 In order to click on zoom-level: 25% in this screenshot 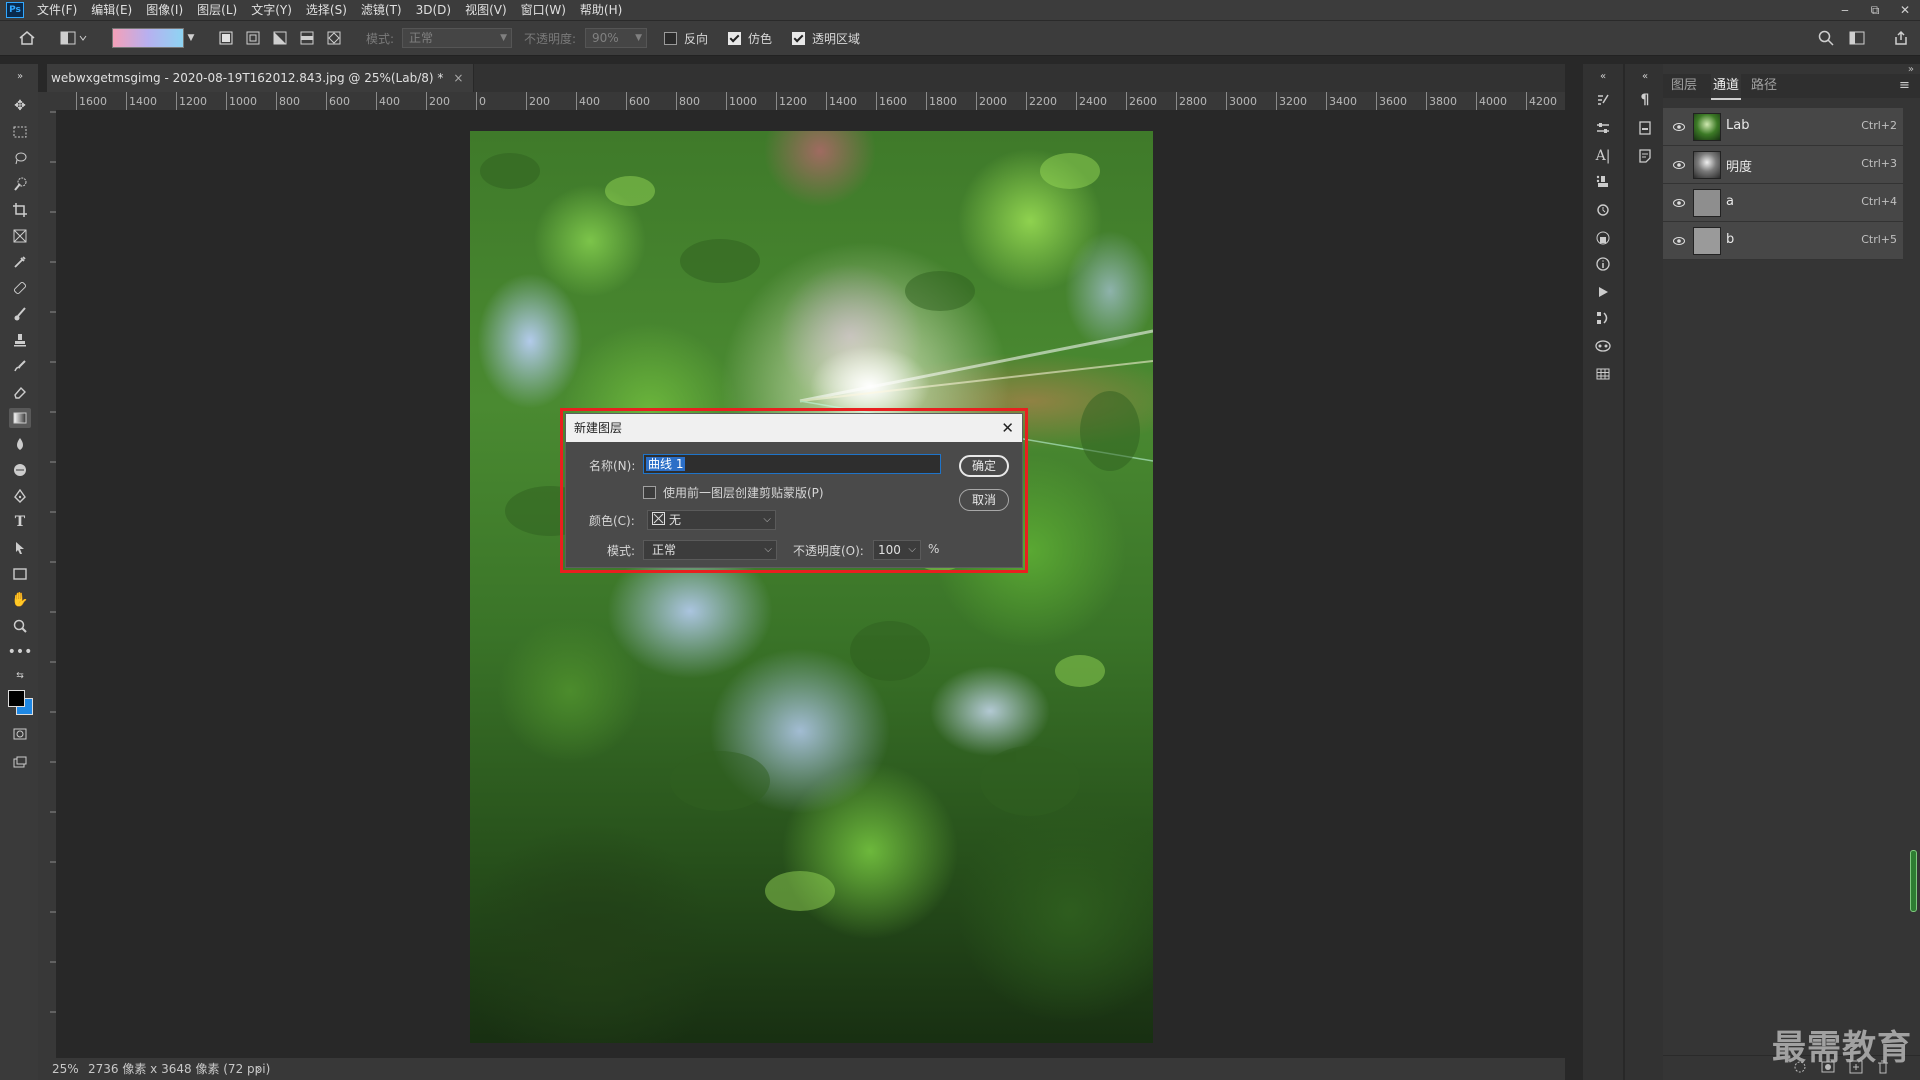, I will do `click(65, 1069)`.